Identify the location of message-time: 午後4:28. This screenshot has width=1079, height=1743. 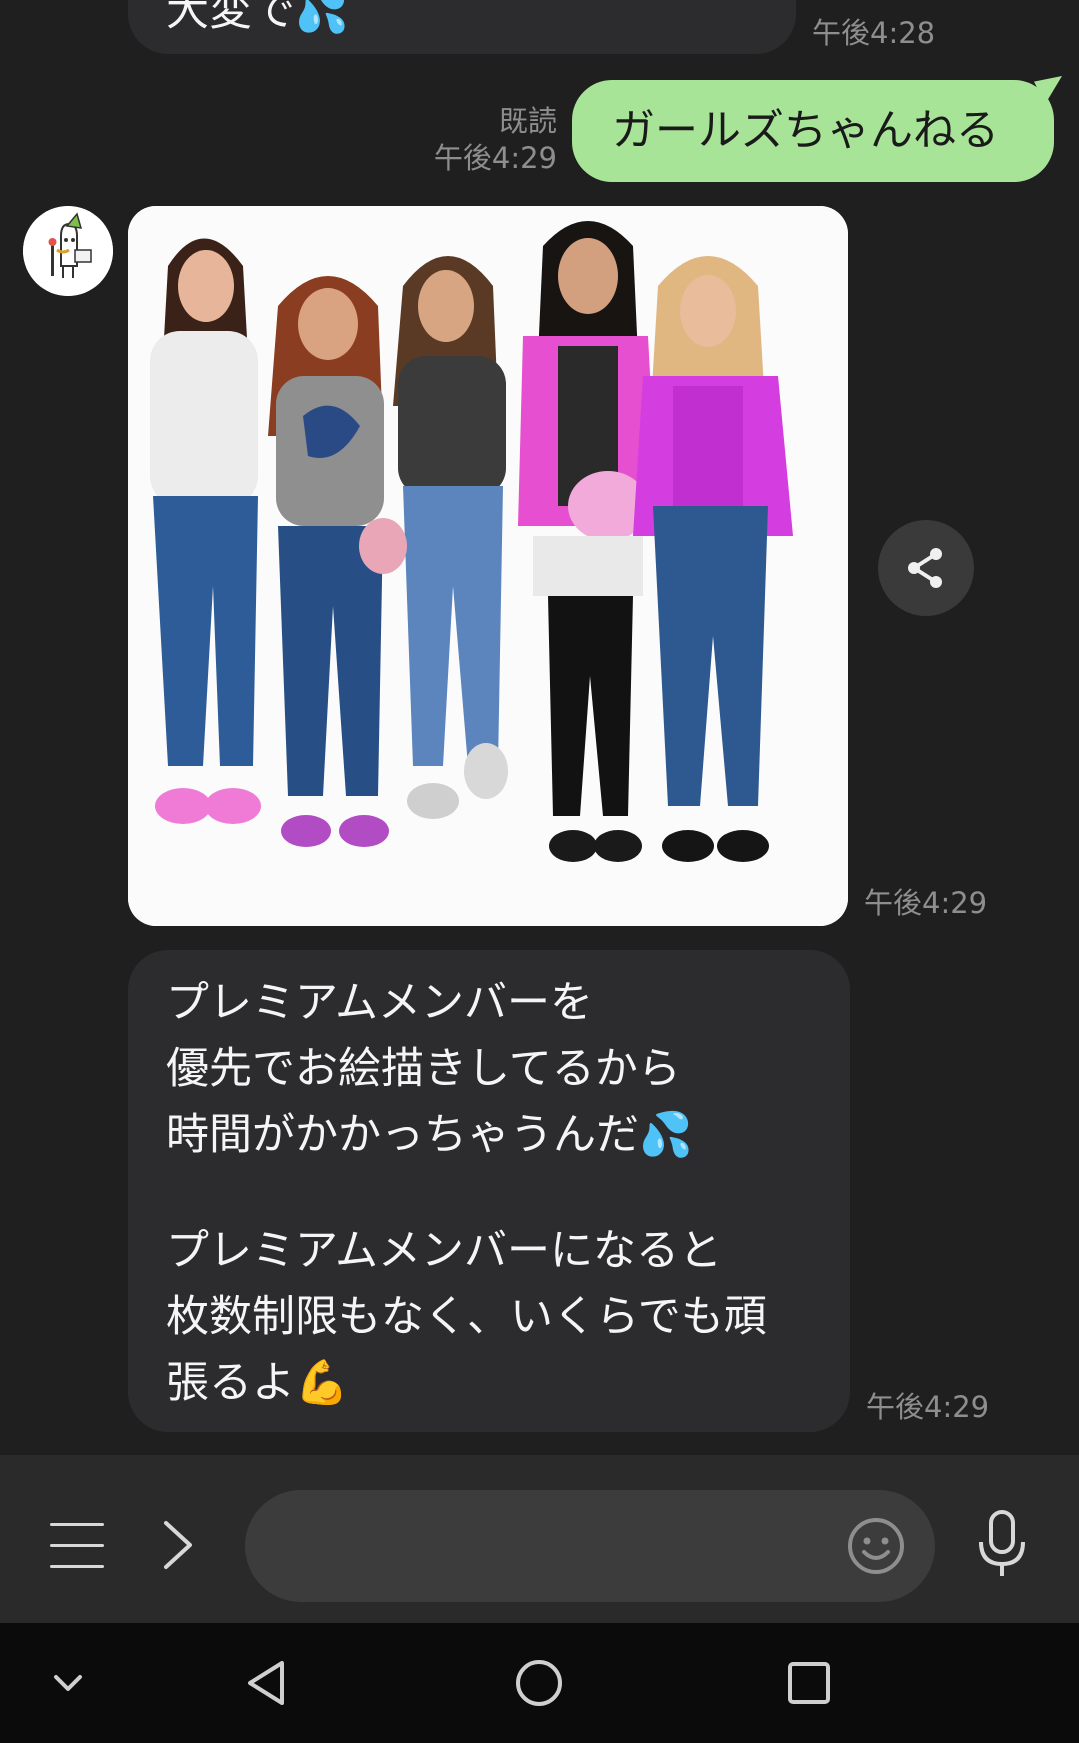
(874, 33).